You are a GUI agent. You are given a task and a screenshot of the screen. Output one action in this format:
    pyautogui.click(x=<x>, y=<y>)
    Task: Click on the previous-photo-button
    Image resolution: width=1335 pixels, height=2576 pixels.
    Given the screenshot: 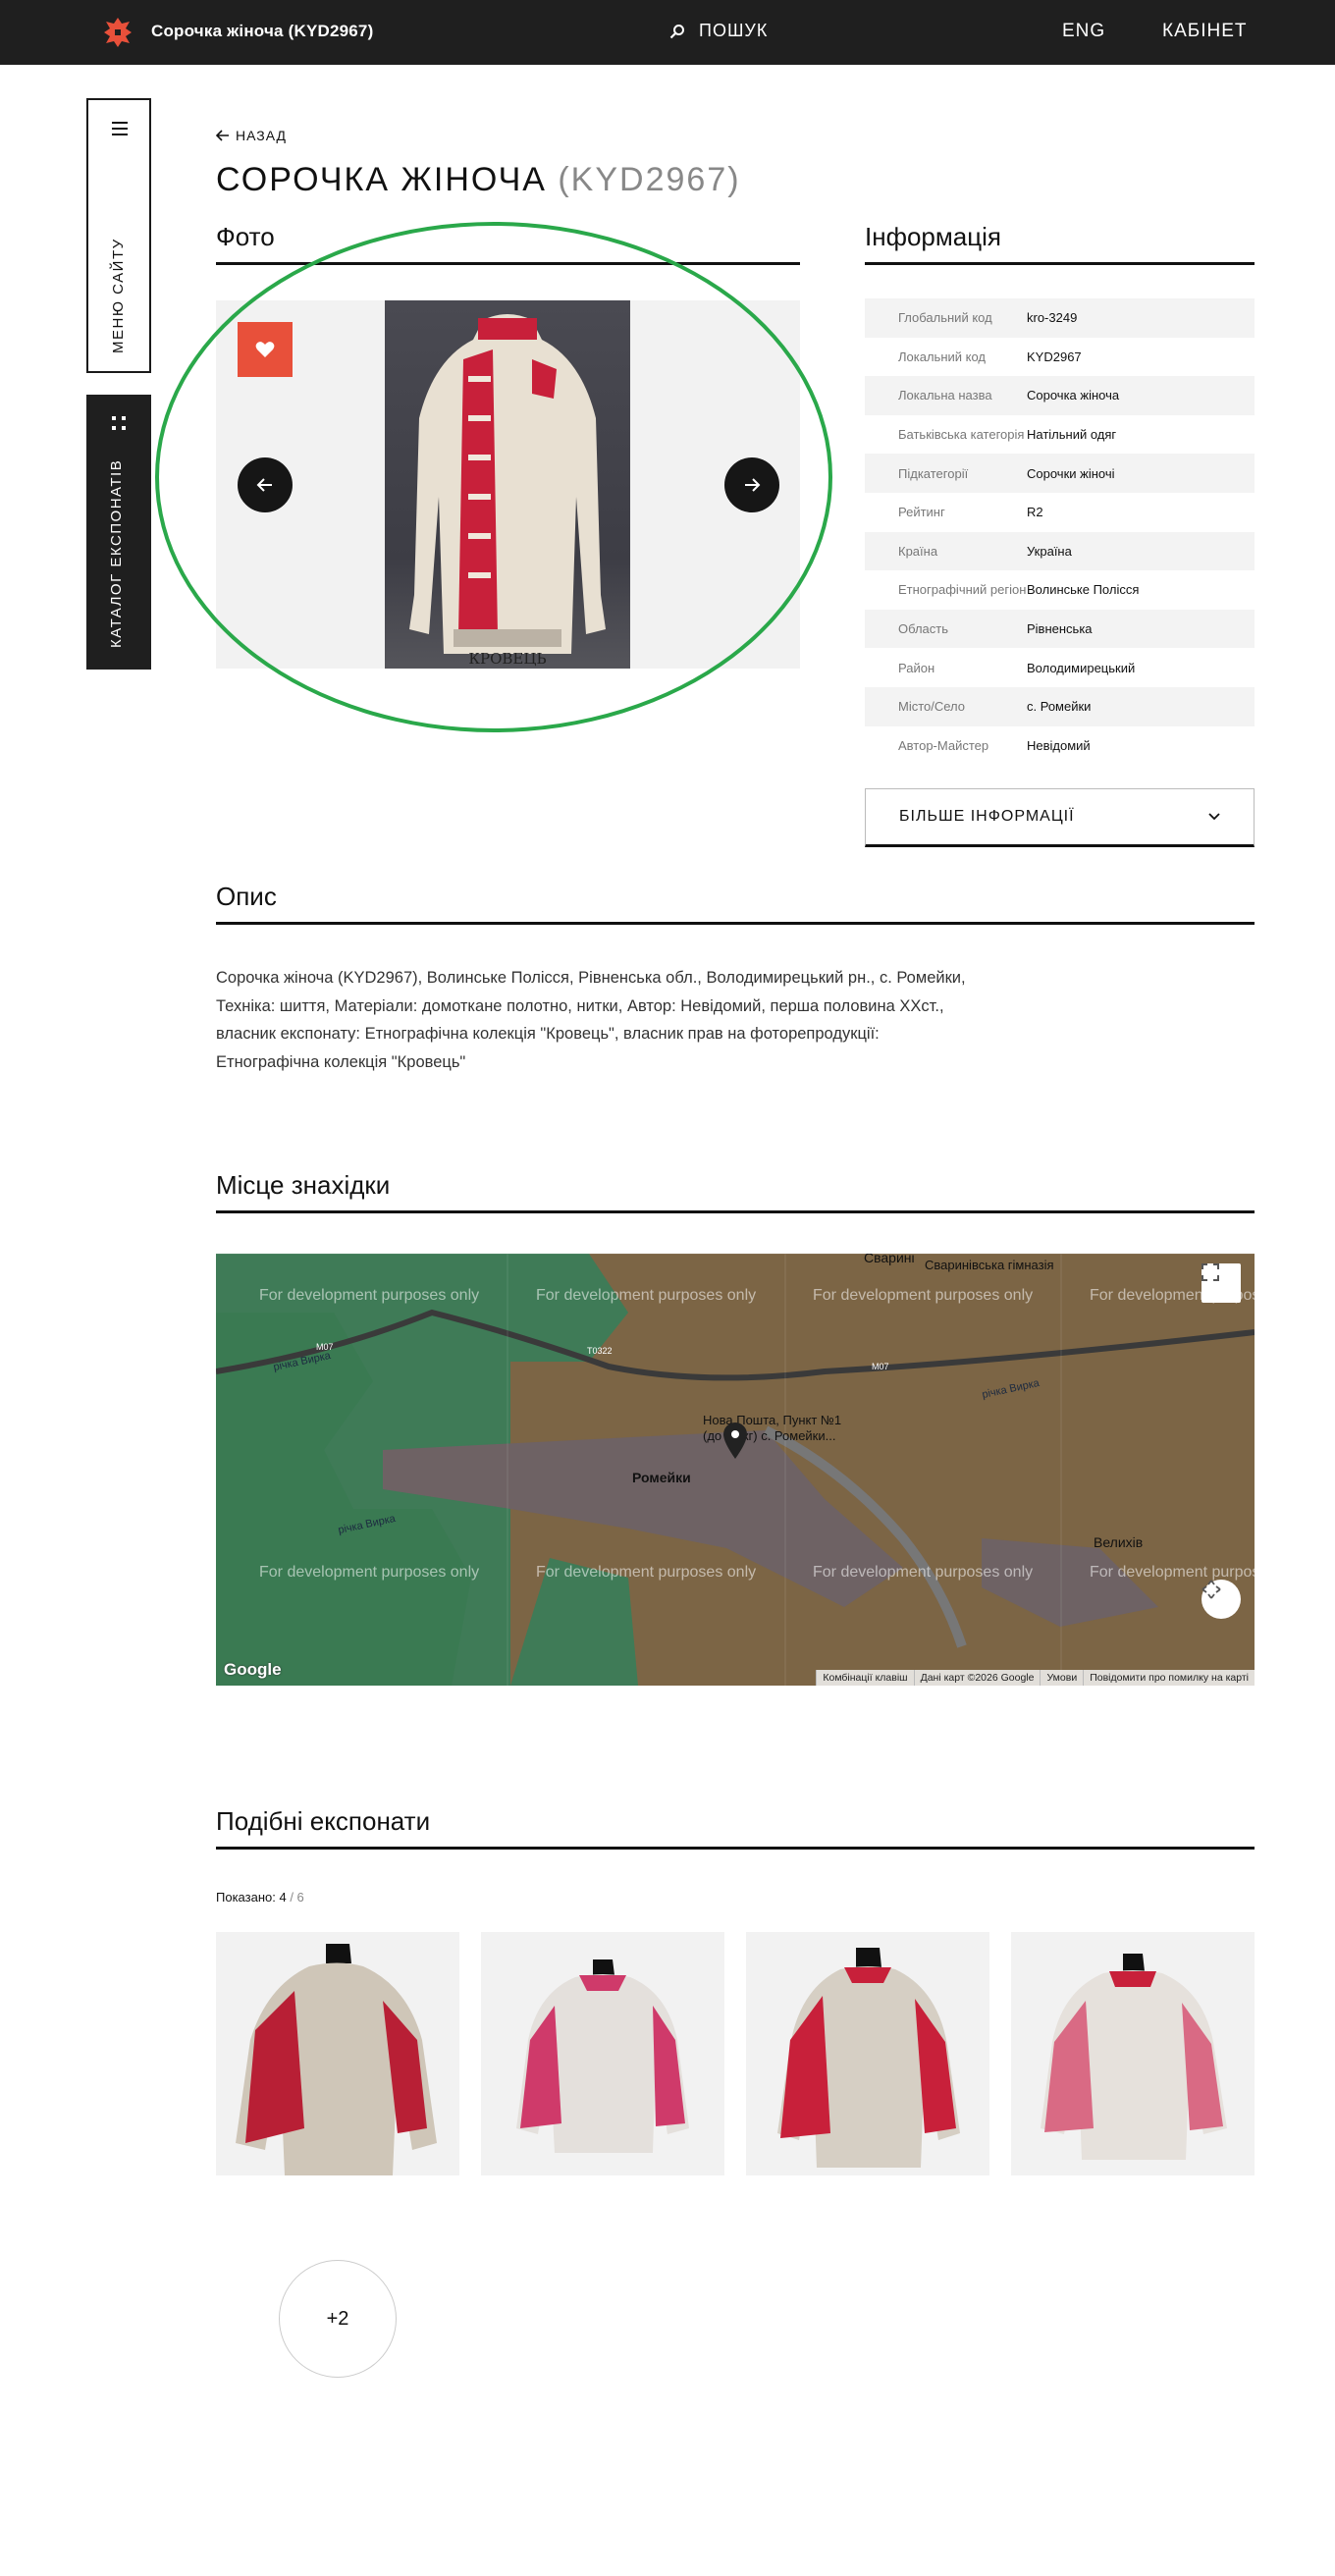 What is the action you would take?
    pyautogui.click(x=265, y=484)
    